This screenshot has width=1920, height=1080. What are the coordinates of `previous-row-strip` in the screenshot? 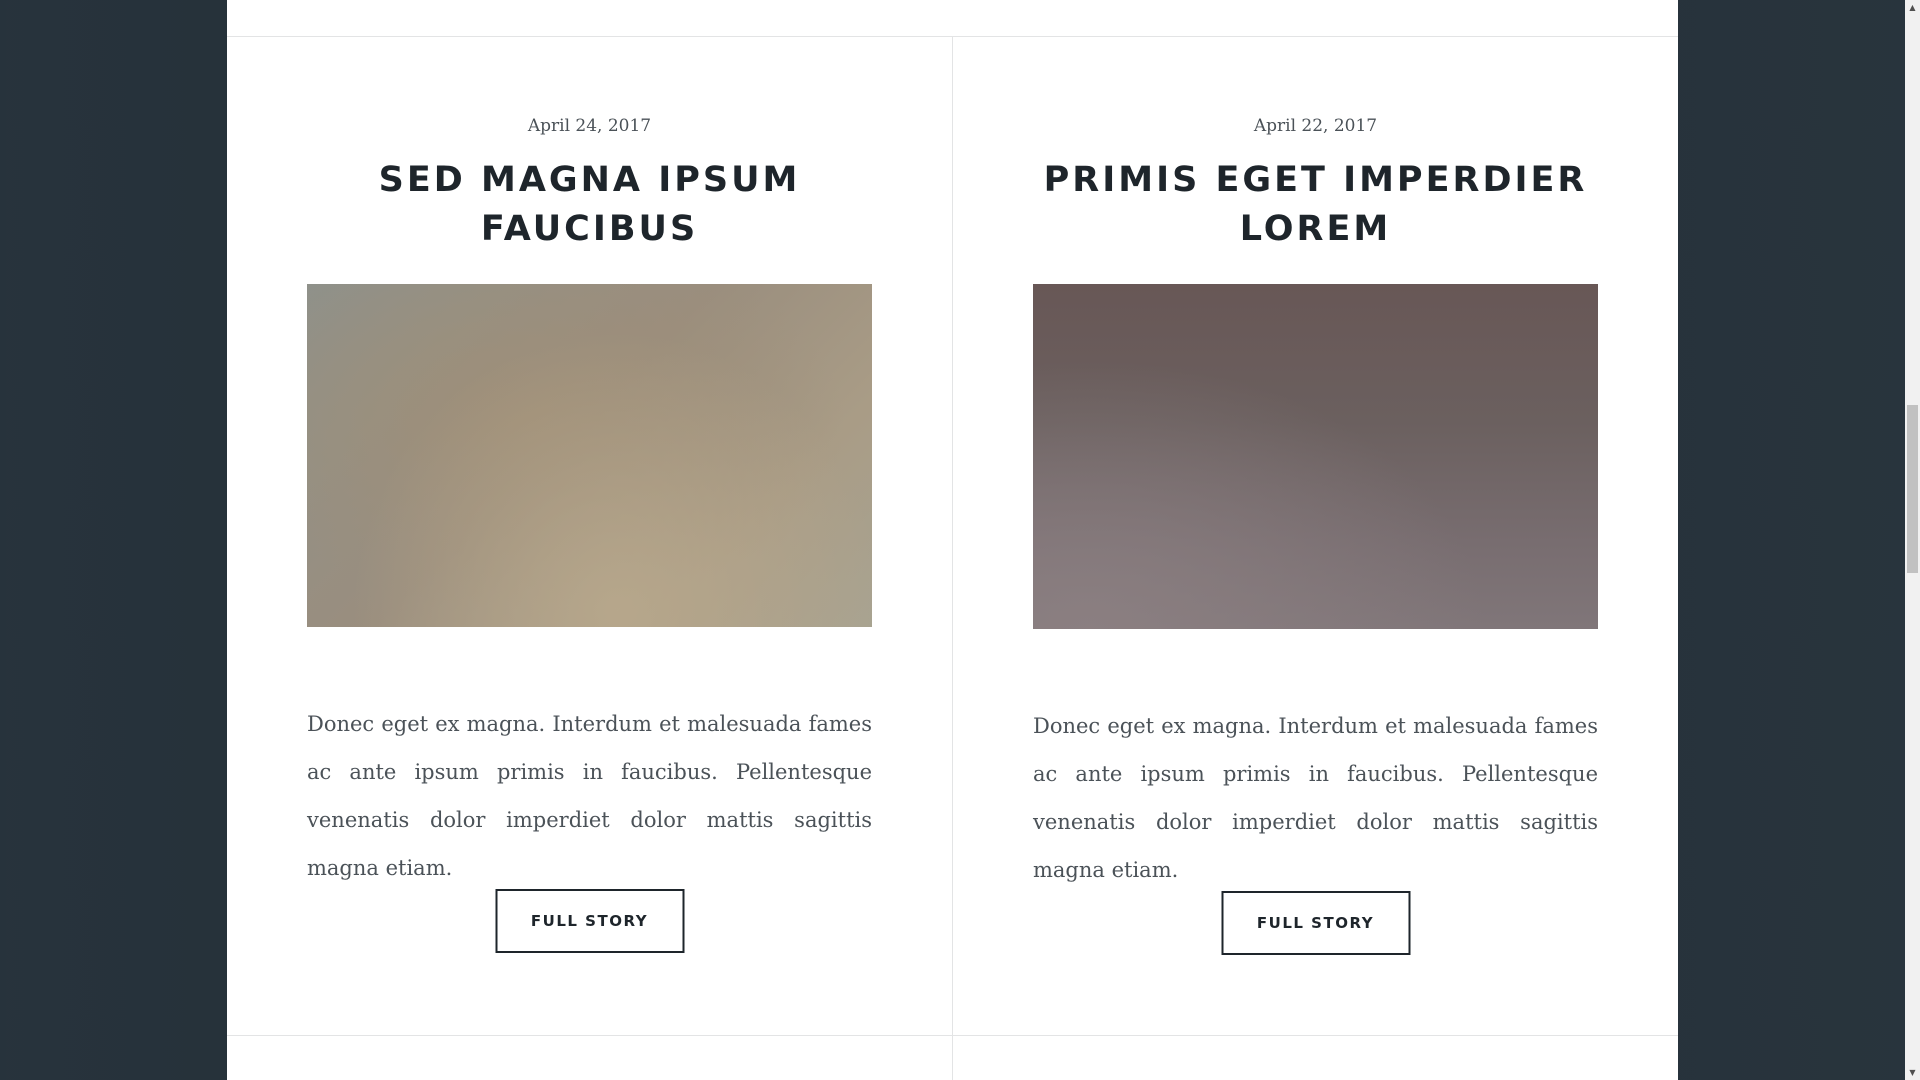 It's located at (952, 18).